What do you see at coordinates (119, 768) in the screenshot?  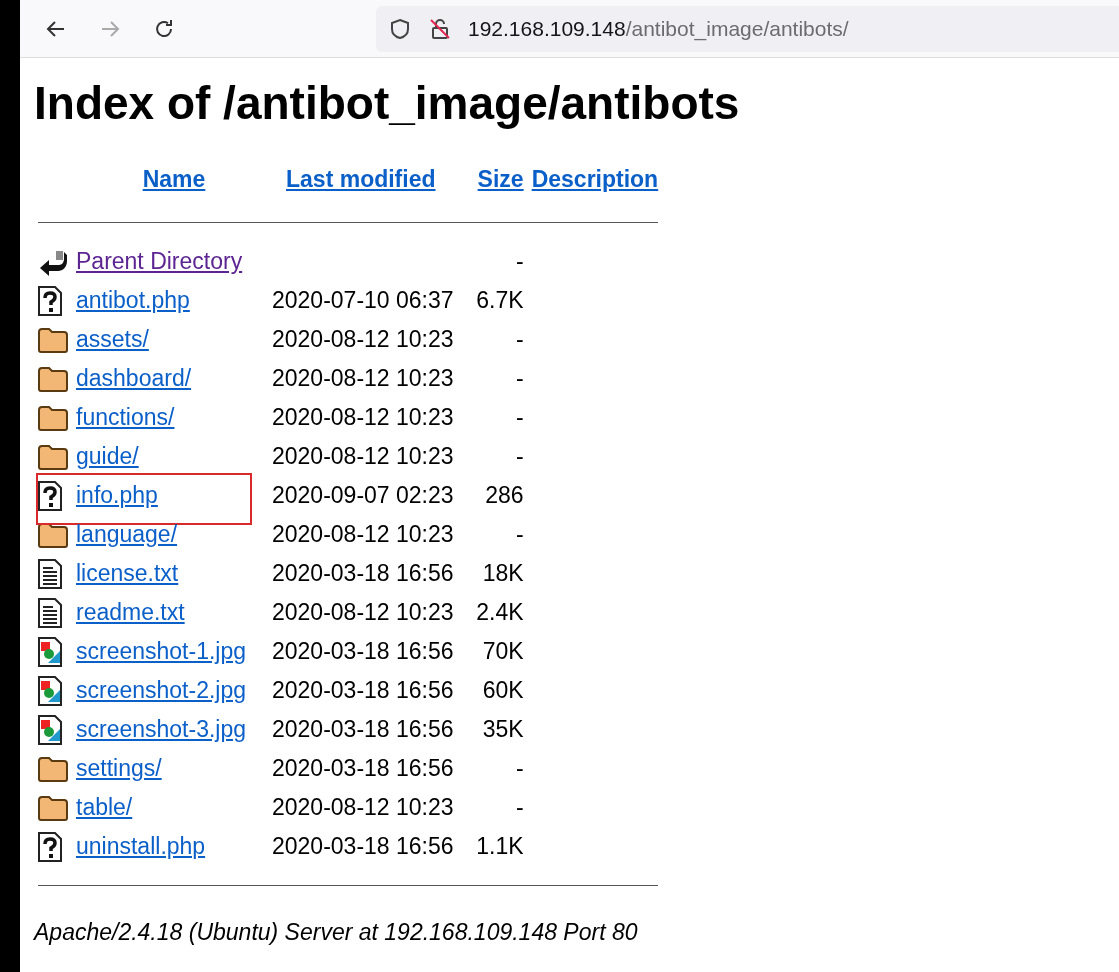 I see `file-link: settings/` at bounding box center [119, 768].